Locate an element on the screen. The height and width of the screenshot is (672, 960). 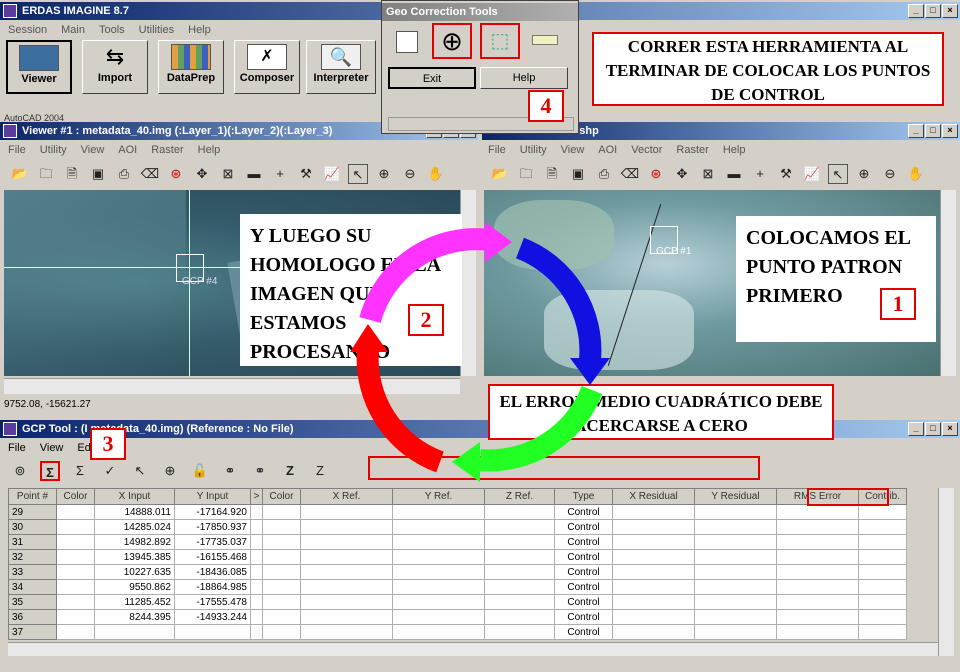
gcp-maximize: □ is located at coordinates (933, 429).